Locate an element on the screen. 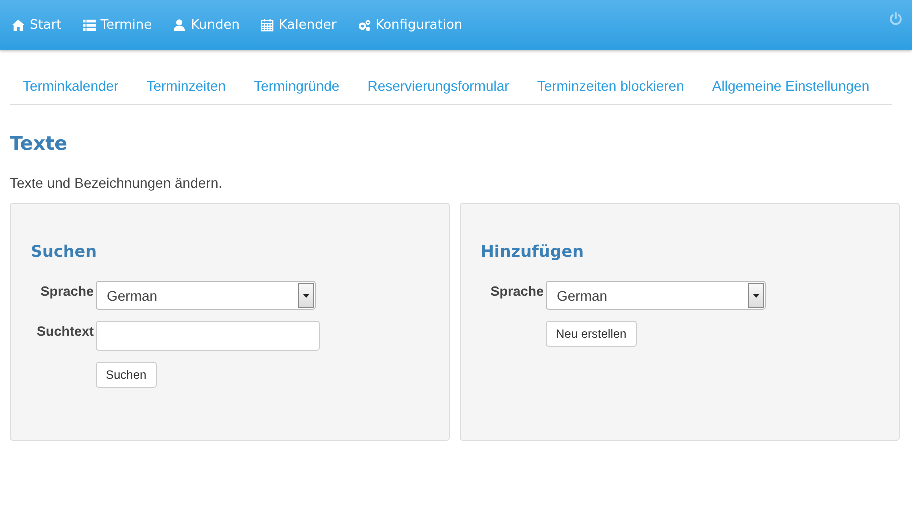 This screenshot has height=532, width=912. tab-link: Allgemeine Einstellungen is located at coordinates (791, 86).